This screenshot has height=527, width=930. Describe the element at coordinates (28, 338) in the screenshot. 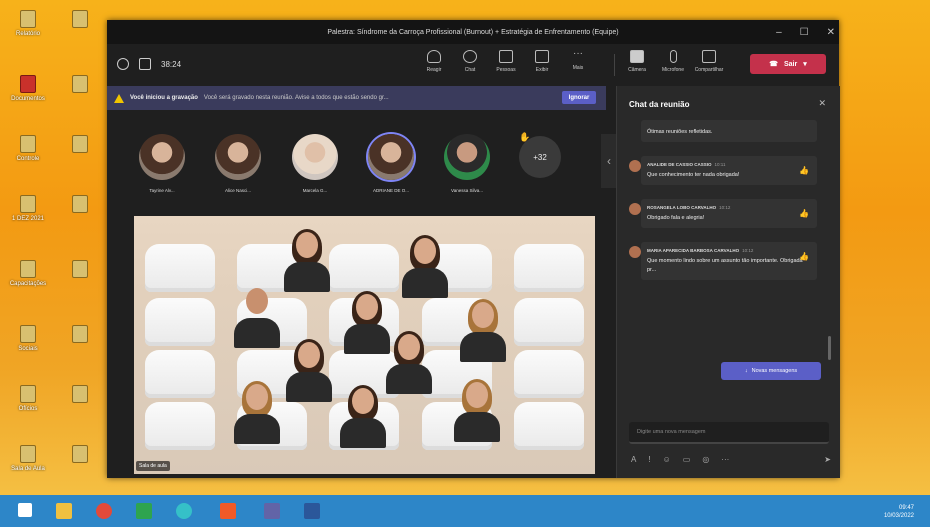

I see `desktop-icon: Sociais` at that location.